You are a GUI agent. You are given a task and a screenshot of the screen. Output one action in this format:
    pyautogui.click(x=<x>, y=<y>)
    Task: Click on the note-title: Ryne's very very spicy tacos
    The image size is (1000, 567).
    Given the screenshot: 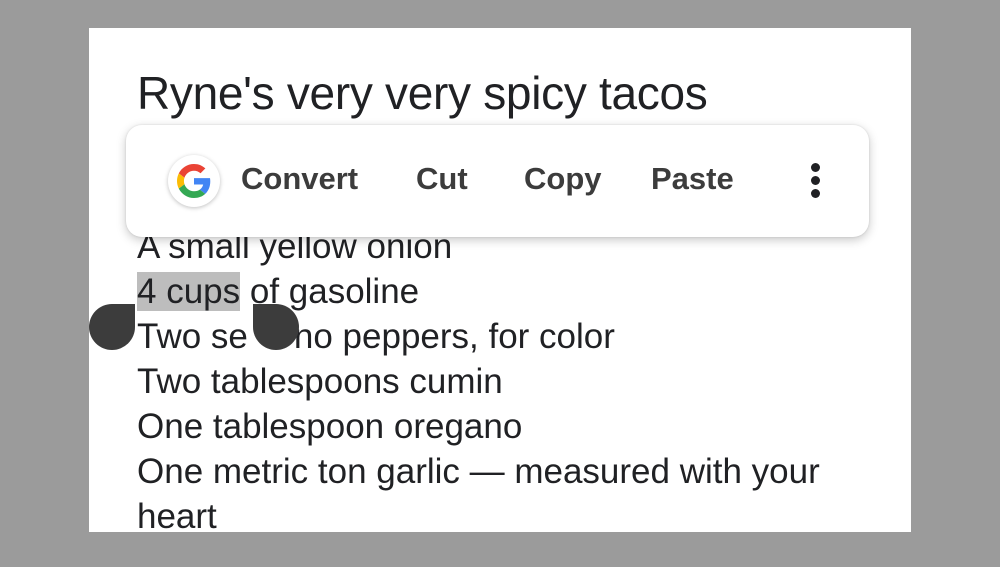 What is the action you would take?
    pyautogui.click(x=422, y=93)
    